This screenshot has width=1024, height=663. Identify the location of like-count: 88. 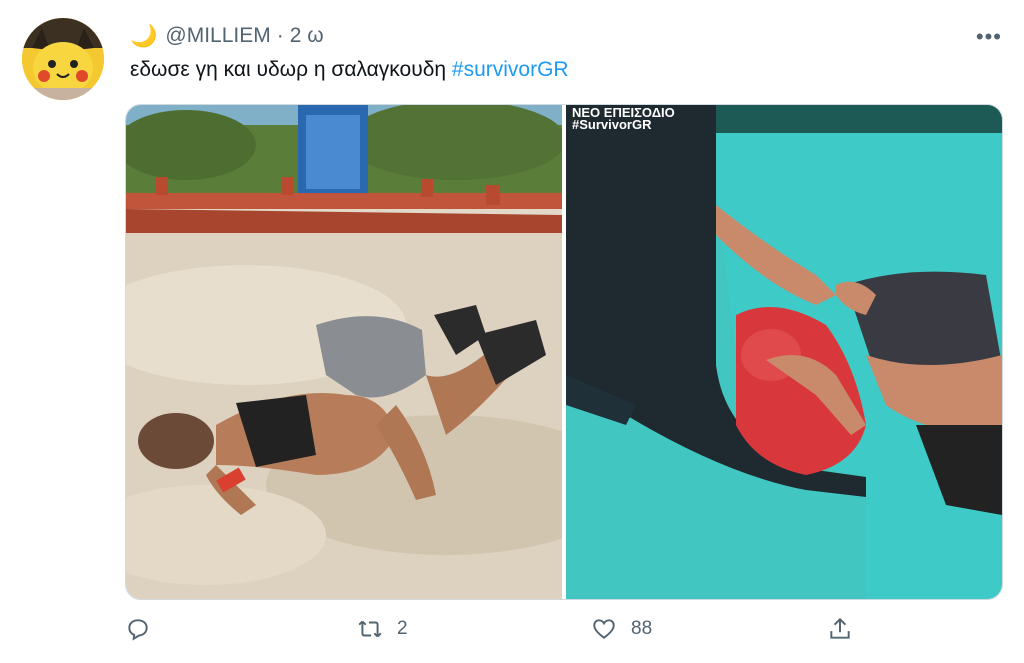
(642, 628).